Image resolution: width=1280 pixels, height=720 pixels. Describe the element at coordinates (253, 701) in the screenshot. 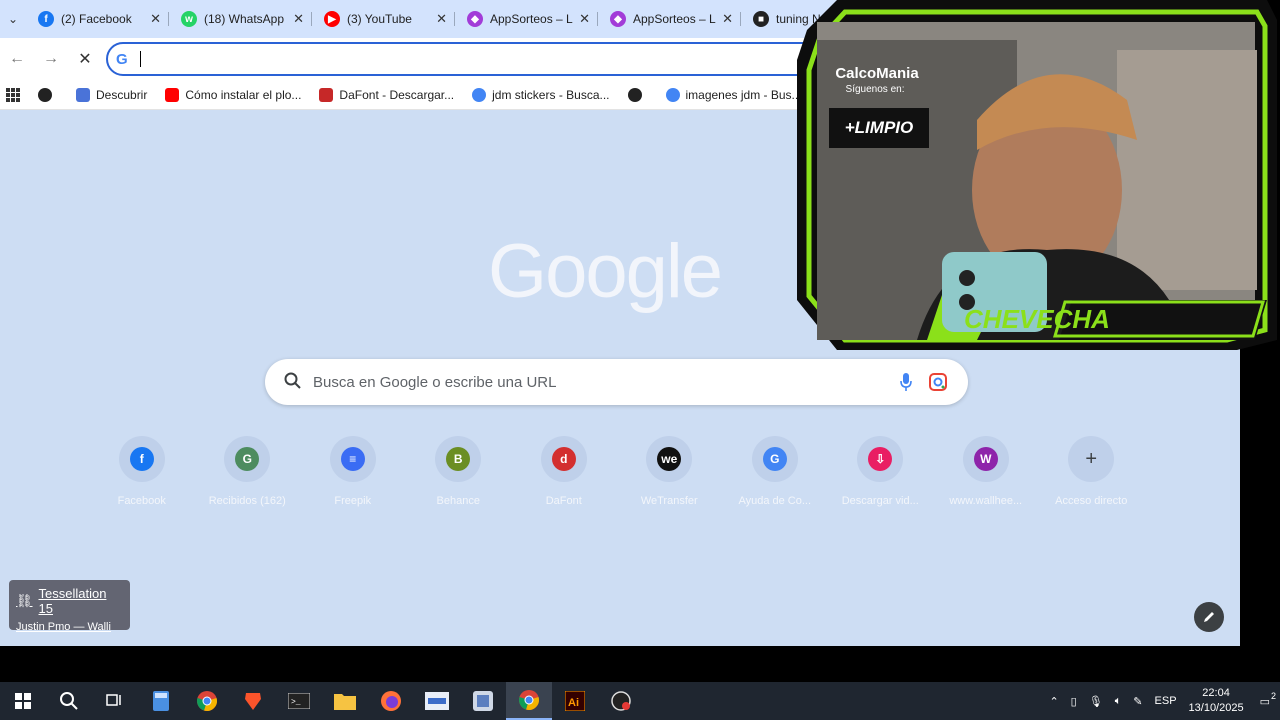

I see `brave-icon` at that location.